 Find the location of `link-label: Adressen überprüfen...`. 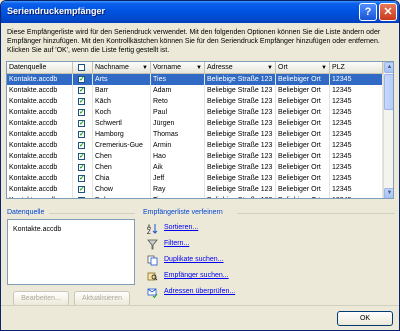

link-label: Adressen überprüfen... is located at coordinates (199, 291).